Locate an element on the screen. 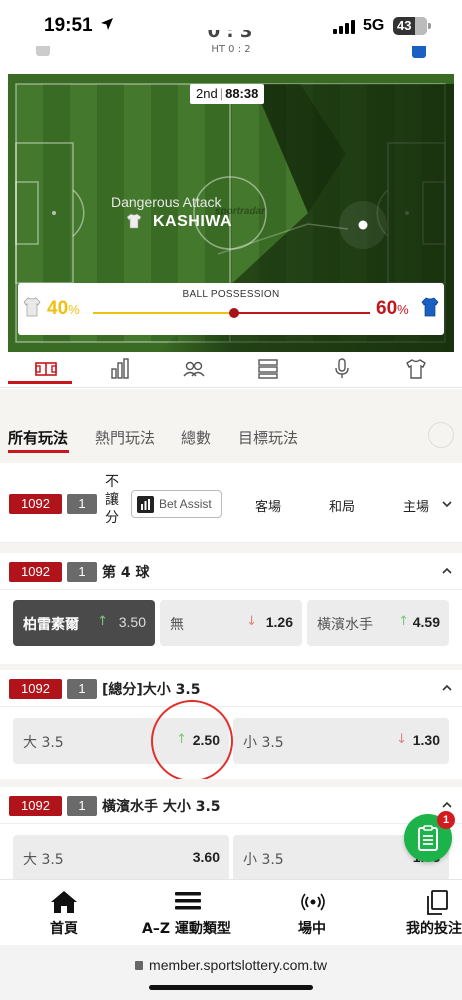 The image size is (462, 1000). tracker-tab-indicator is located at coordinates (40, 382).